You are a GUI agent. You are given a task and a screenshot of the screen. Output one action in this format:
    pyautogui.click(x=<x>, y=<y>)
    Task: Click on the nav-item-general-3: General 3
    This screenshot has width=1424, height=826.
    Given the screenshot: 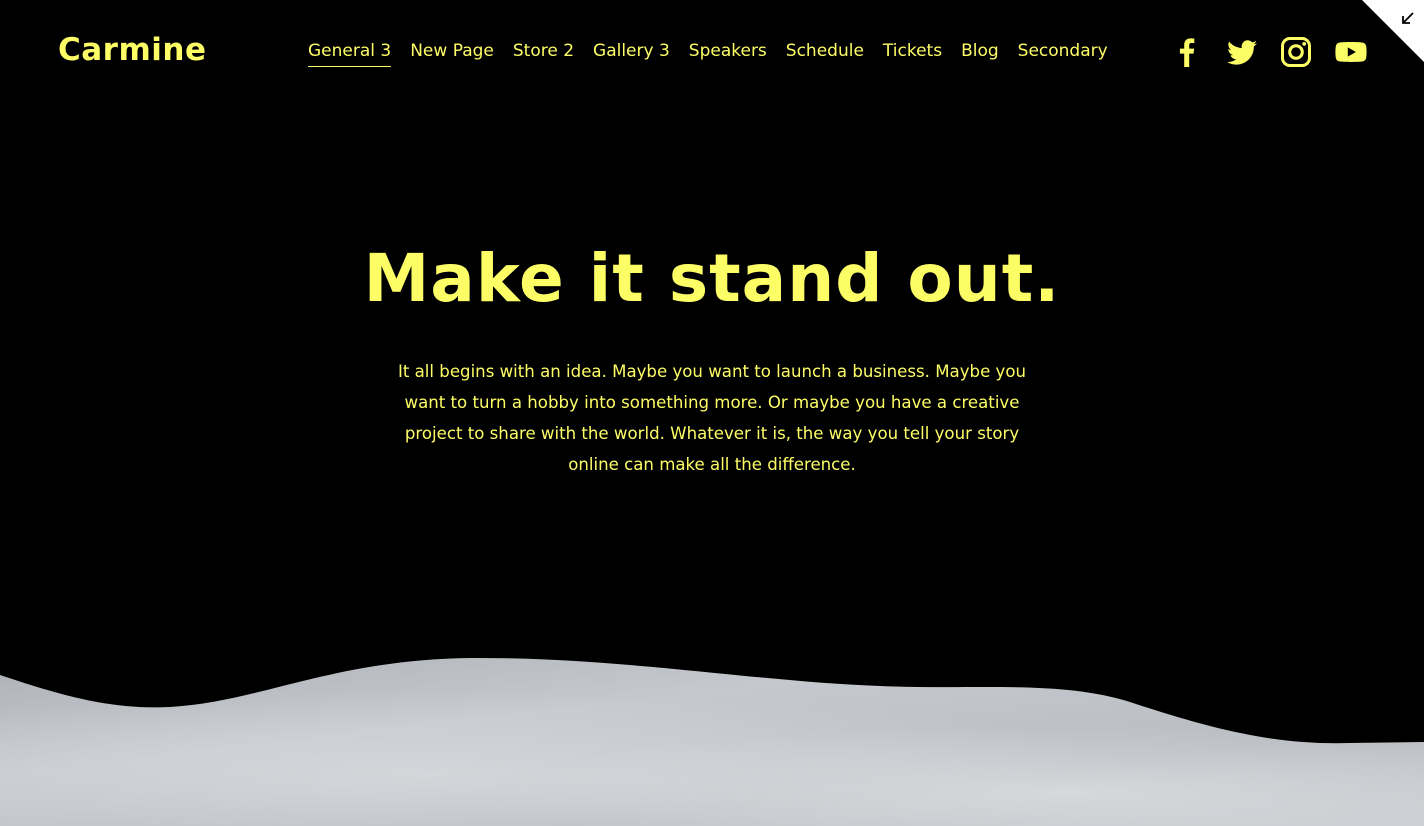 What is the action you would take?
    pyautogui.click(x=350, y=54)
    